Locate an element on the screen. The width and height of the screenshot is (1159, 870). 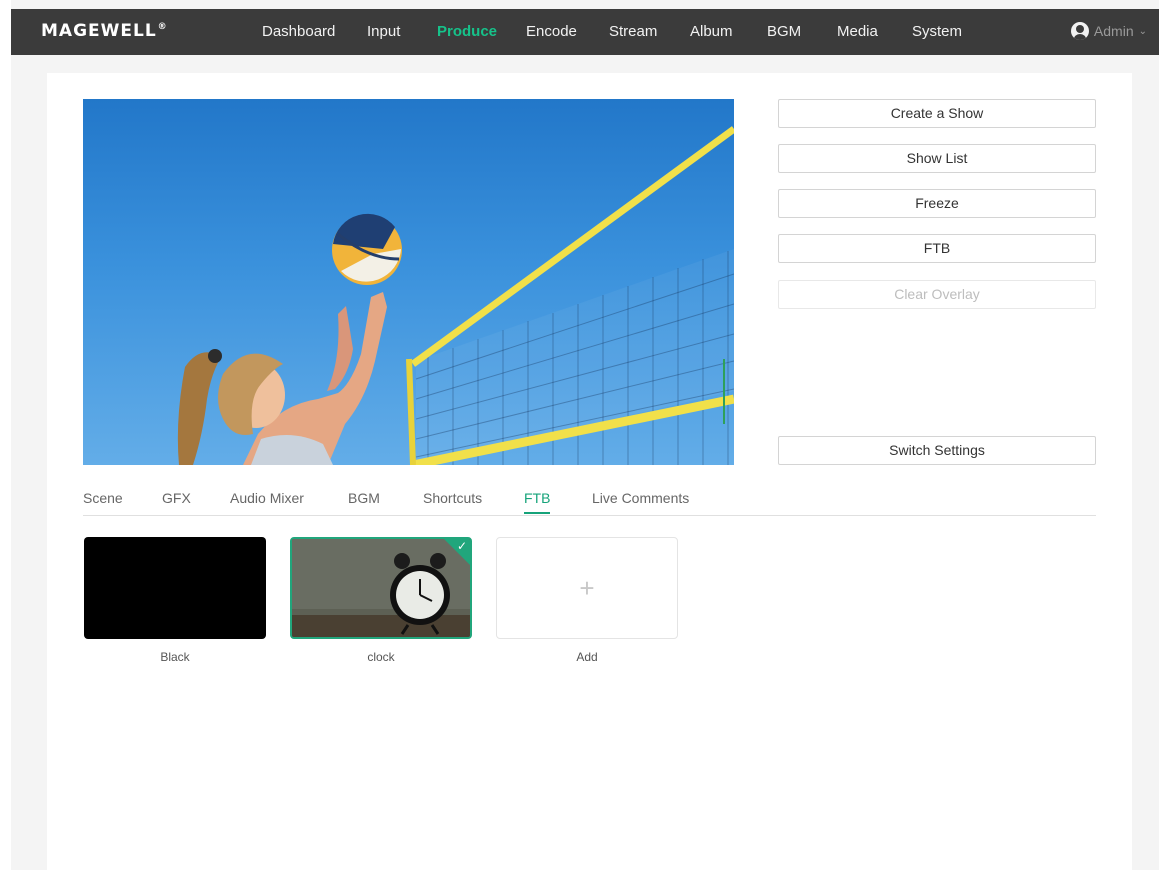
freeze-button: Freeze is located at coordinates (937, 203).